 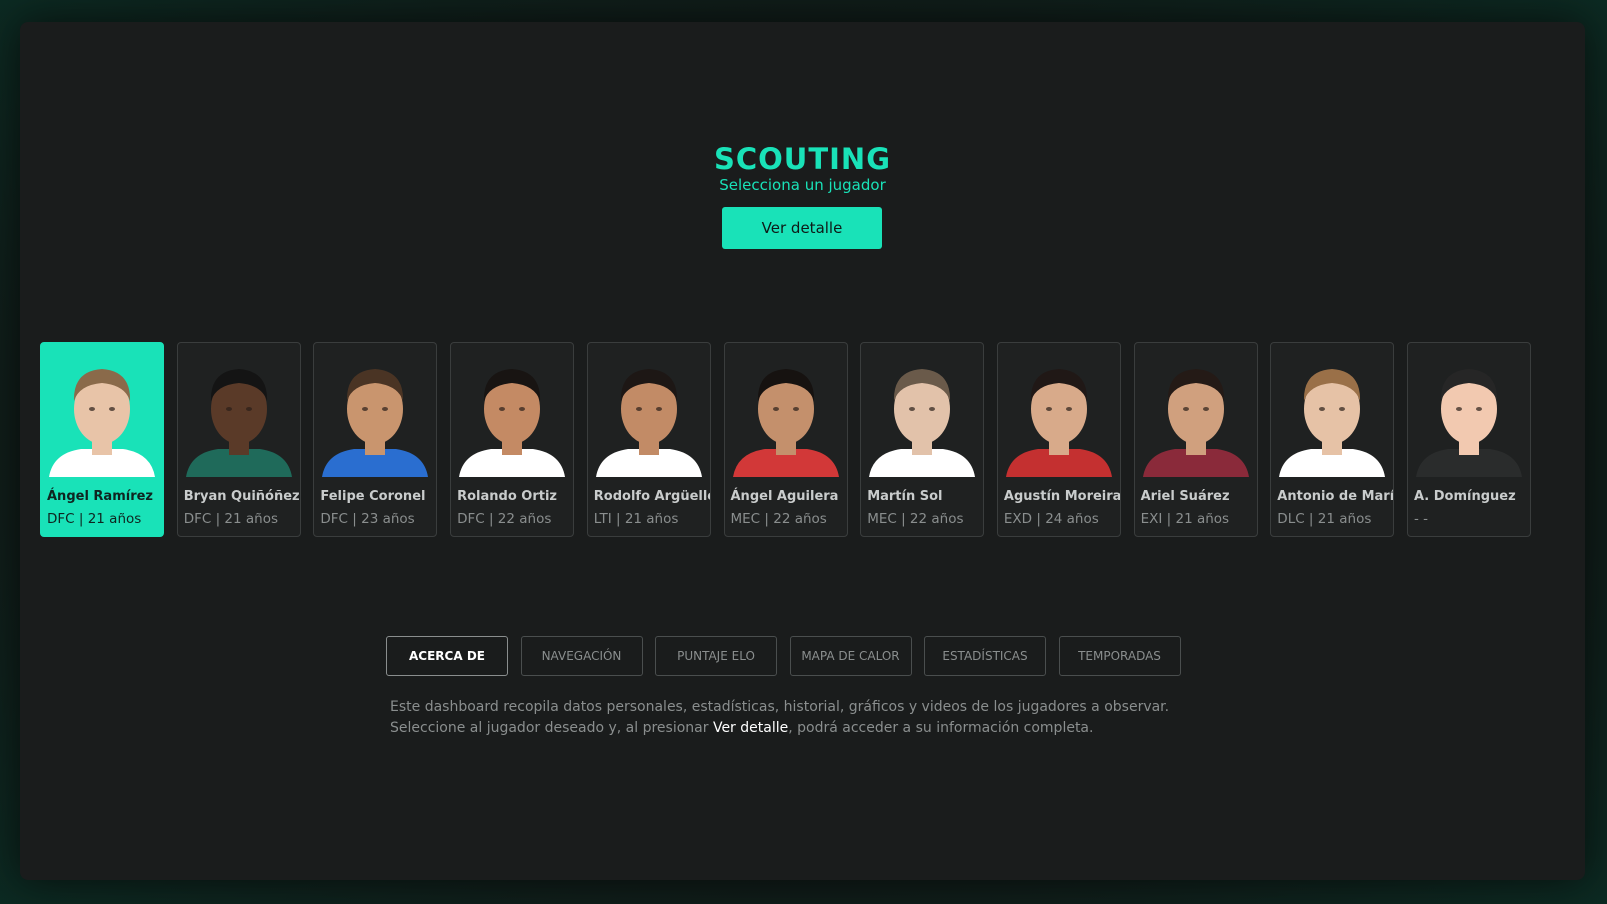 I want to click on player-name: Ariel Suárez, so click(x=1185, y=496).